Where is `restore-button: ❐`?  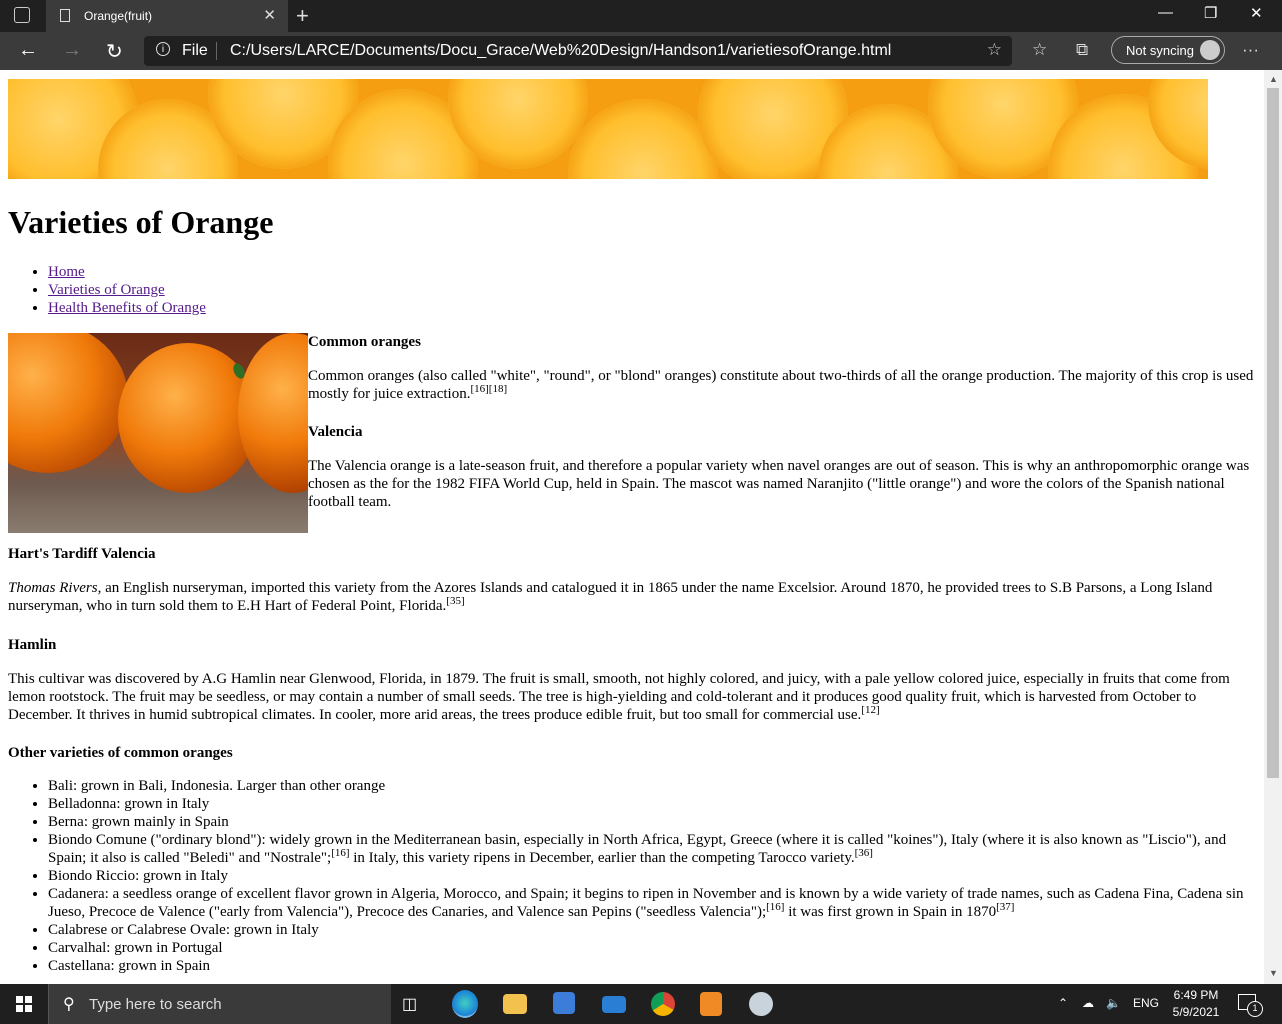 restore-button: ❐ is located at coordinates (1210, 13).